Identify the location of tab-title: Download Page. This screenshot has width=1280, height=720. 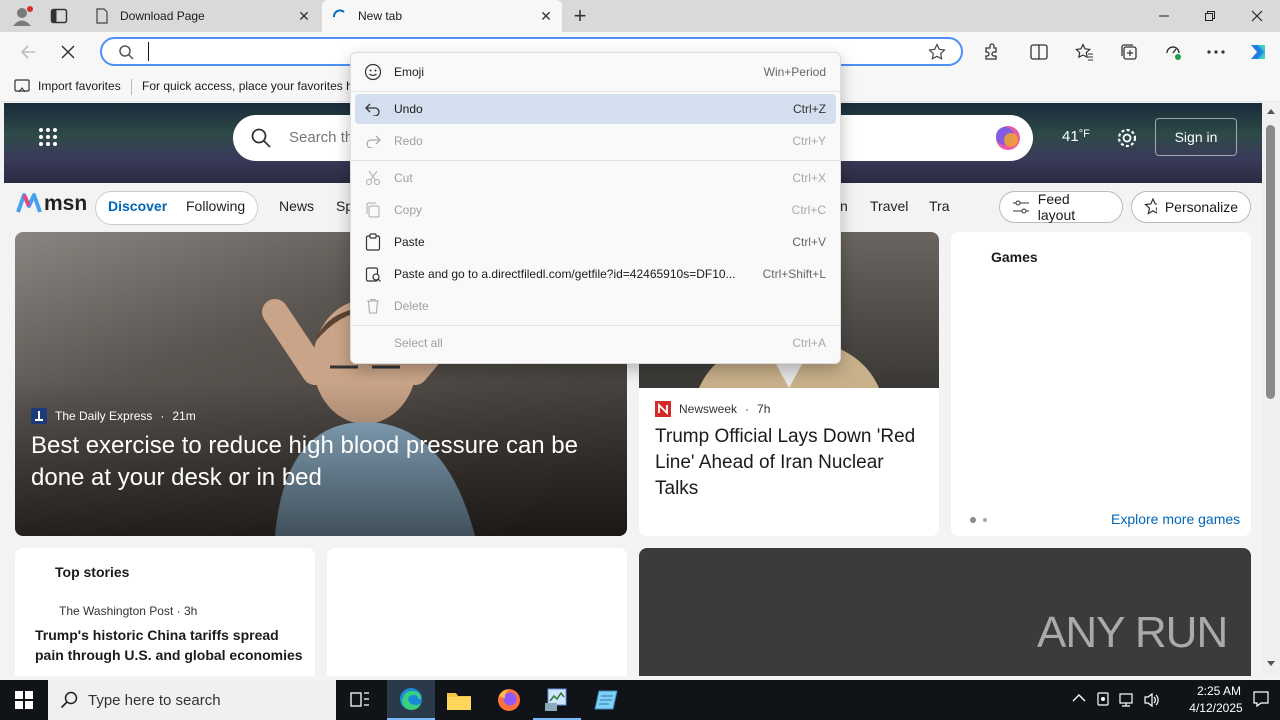
(162, 16).